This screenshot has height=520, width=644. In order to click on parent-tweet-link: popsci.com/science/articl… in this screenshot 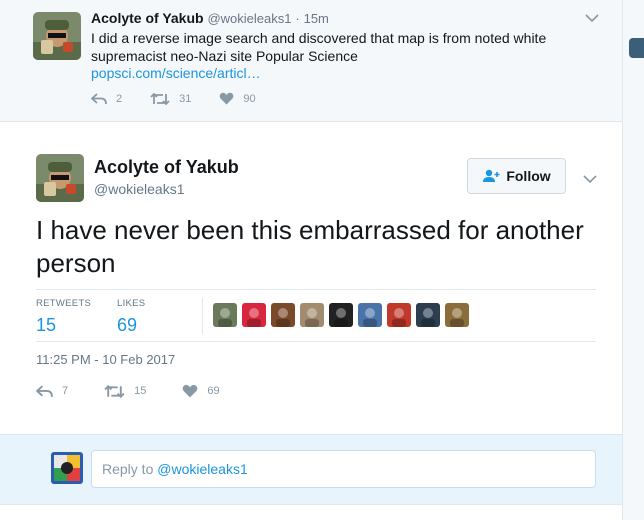, I will do `click(176, 73)`.